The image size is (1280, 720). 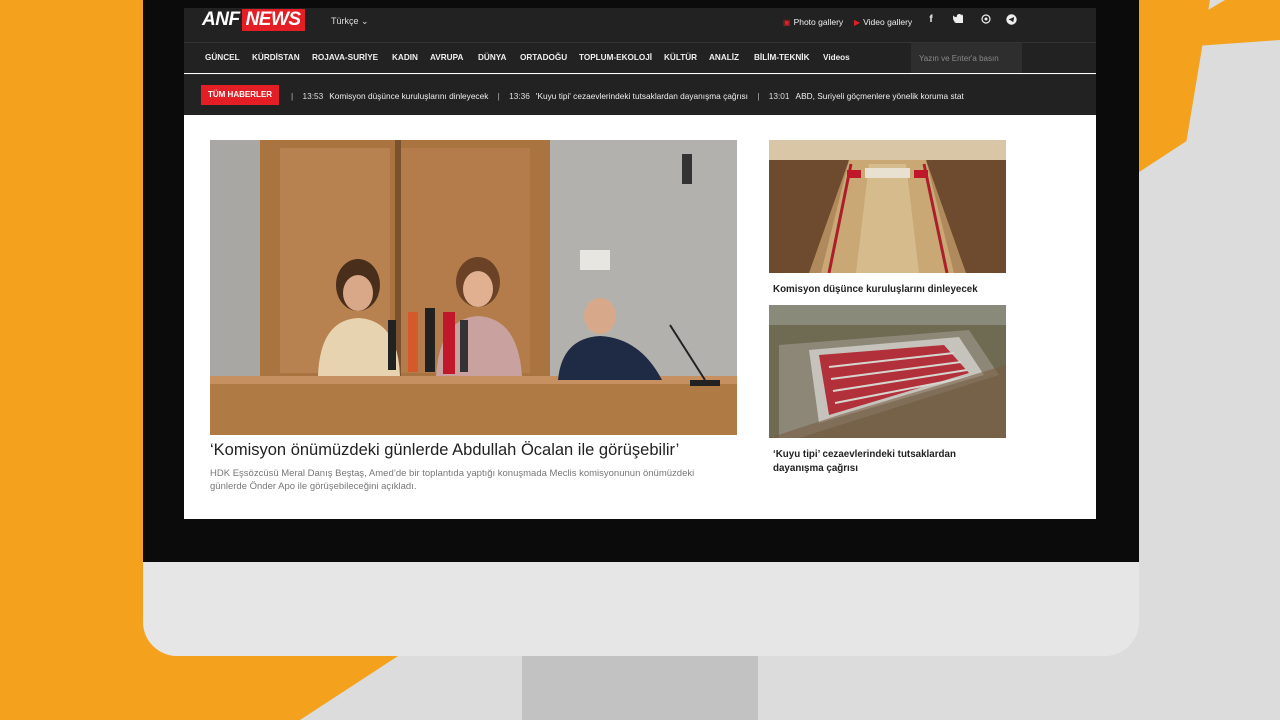 I want to click on logo-primary: ANF, so click(x=221, y=19).